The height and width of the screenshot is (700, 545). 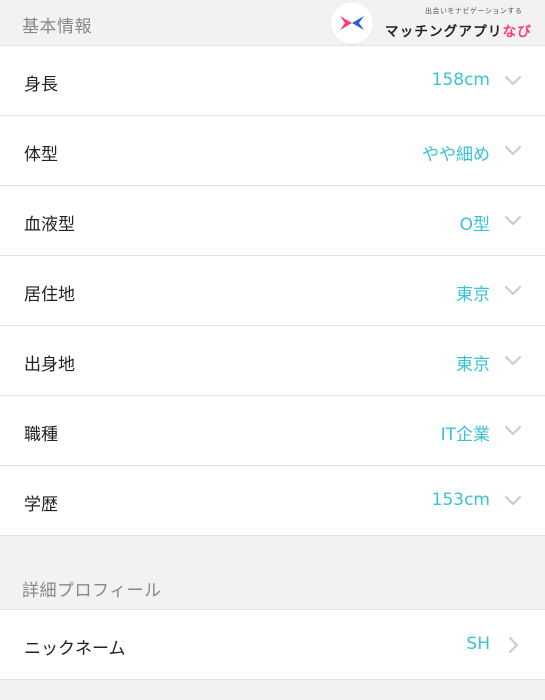 What do you see at coordinates (41, 435) in the screenshot?
I see `row-label: 職種` at bounding box center [41, 435].